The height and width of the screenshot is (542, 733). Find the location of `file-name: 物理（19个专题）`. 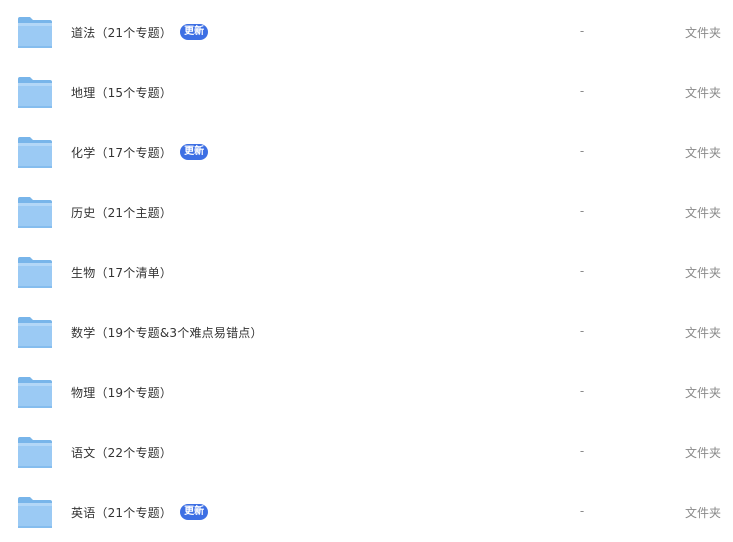

file-name: 物理（19个专题） is located at coordinates (121, 392).